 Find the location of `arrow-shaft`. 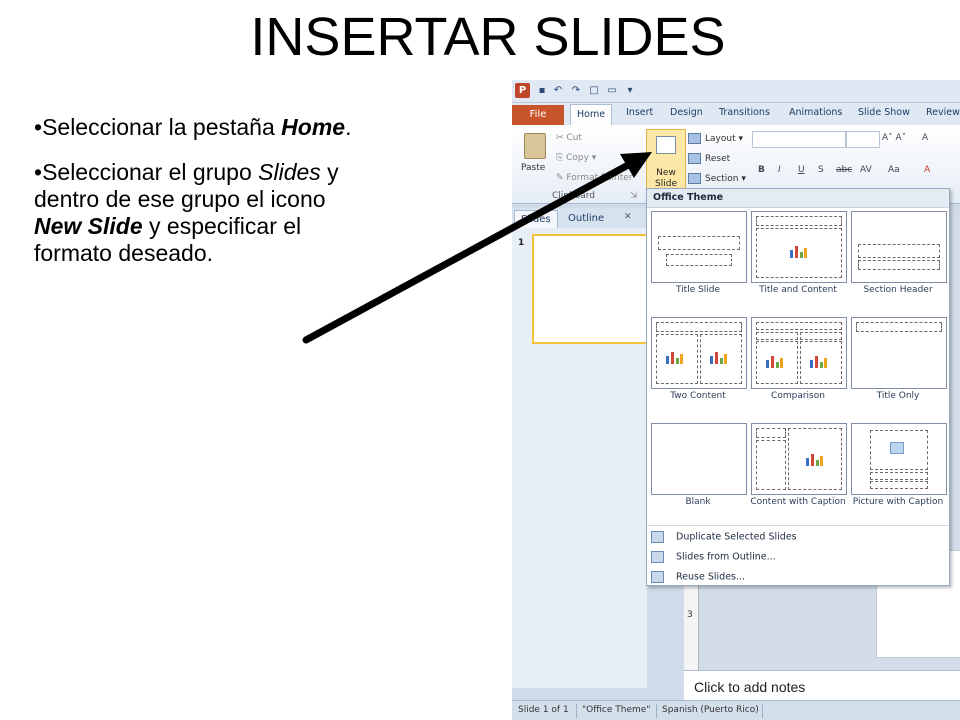

arrow-shaft is located at coordinates (468, 252).